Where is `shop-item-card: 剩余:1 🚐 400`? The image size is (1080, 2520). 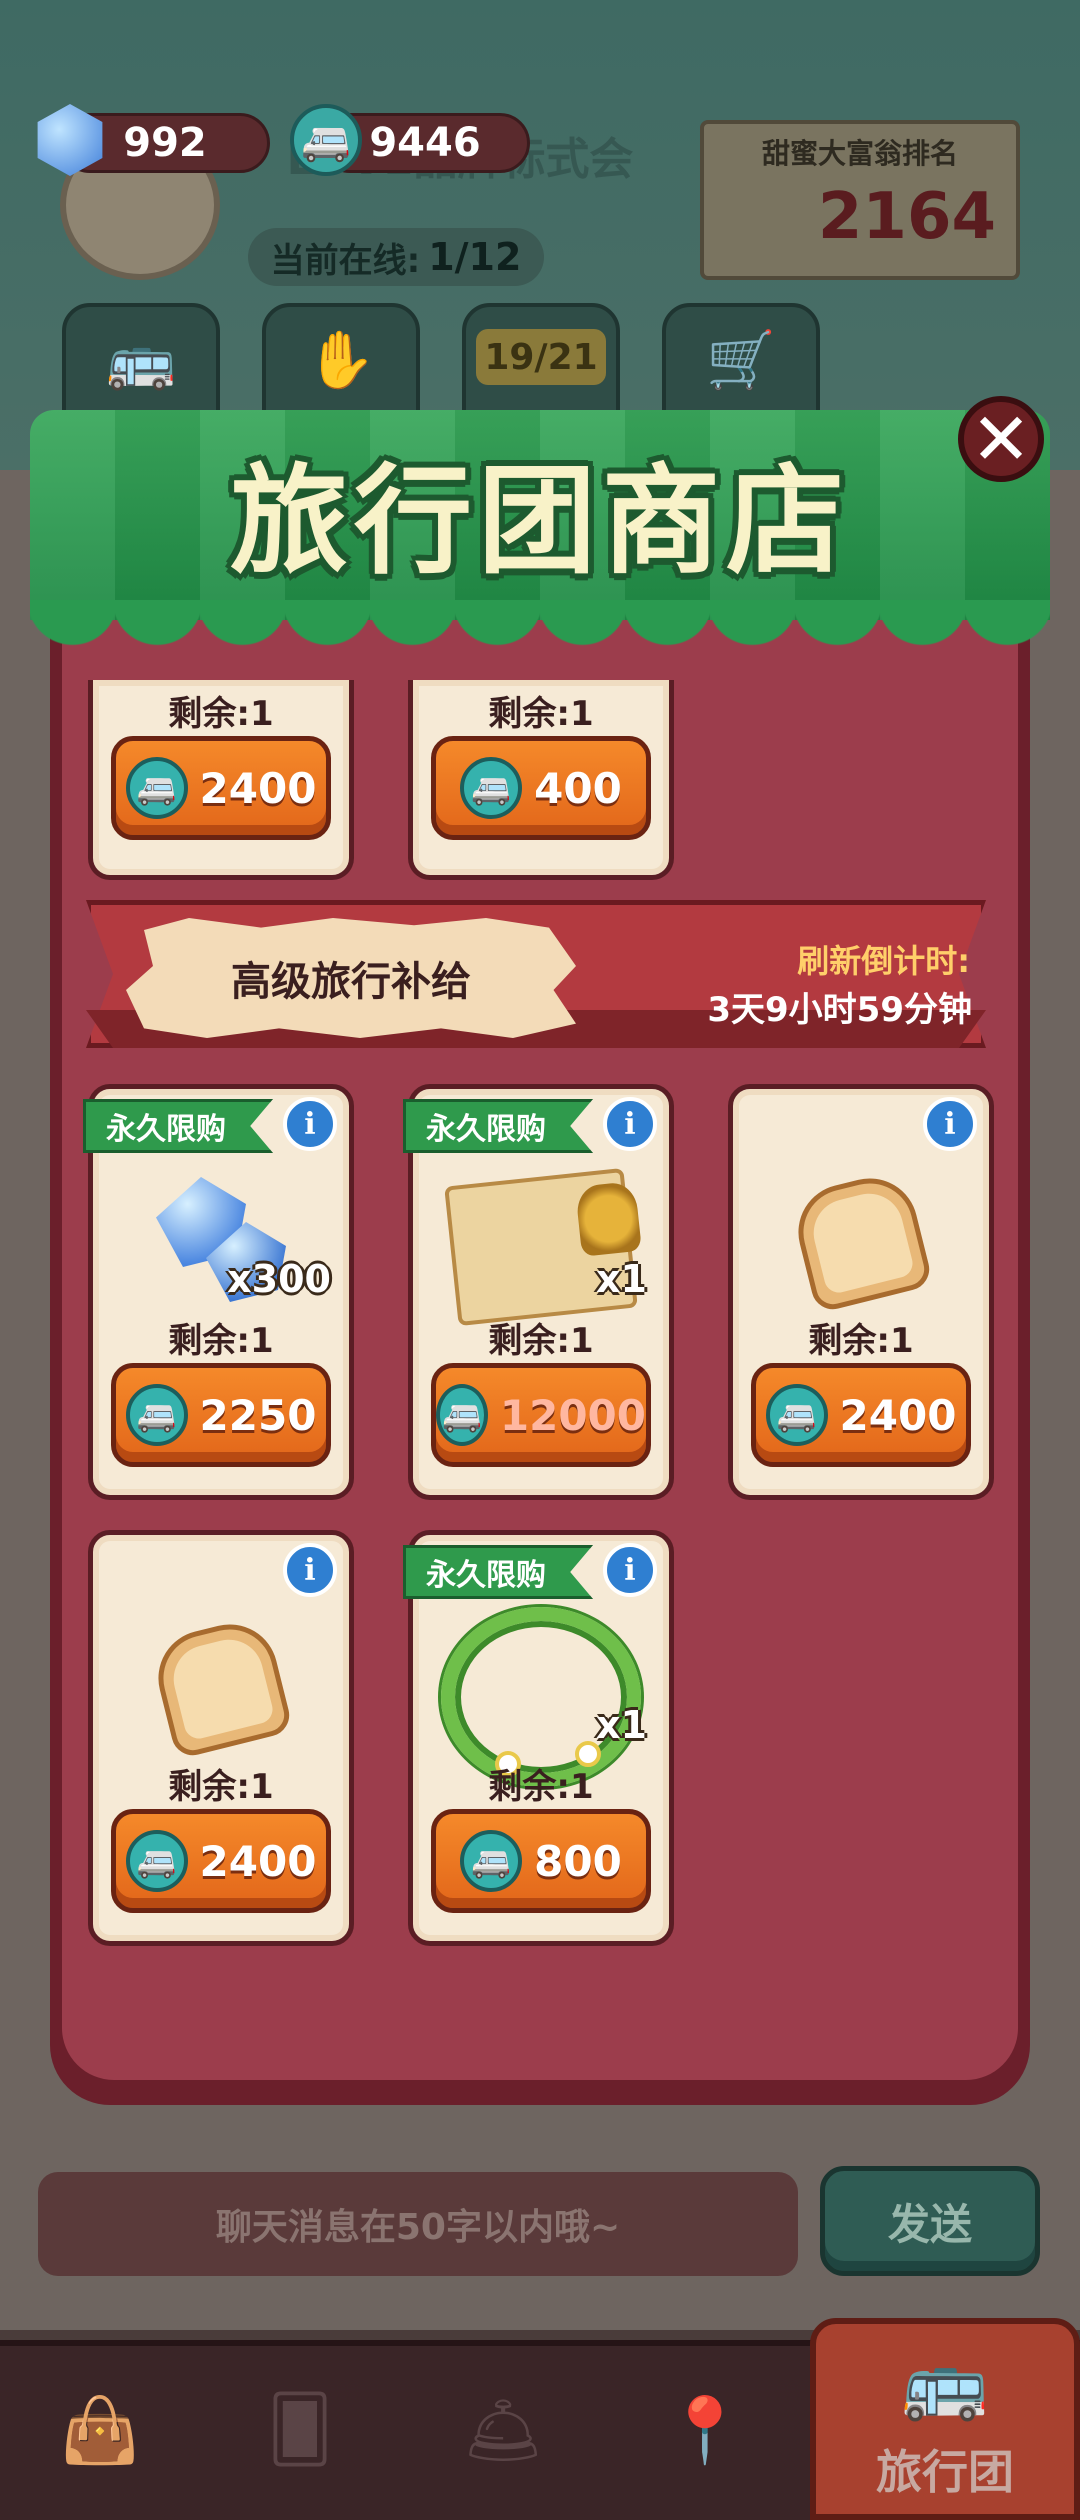
shop-item-card: 剩余:1 🚐 400 is located at coordinates (541, 780).